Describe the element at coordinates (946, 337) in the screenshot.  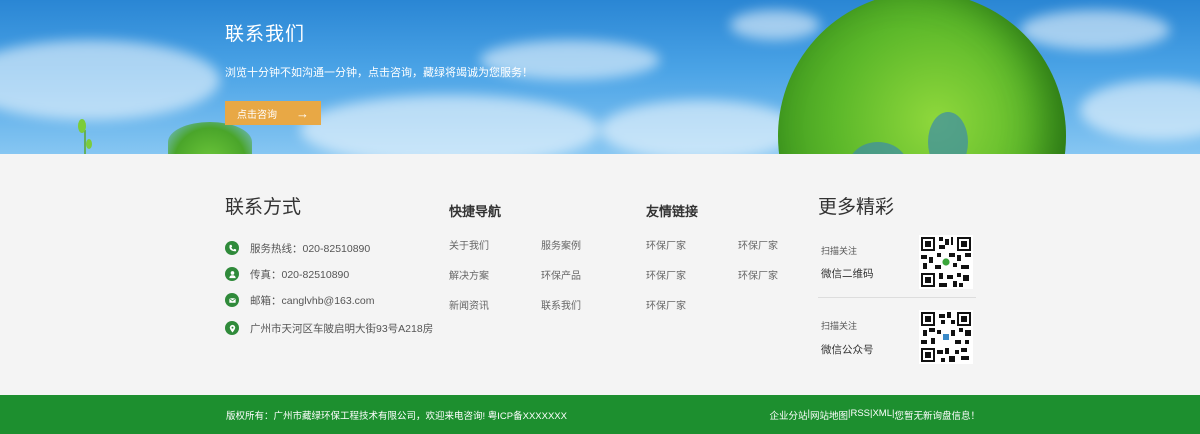
I see `official-account-qr-code-image` at that location.